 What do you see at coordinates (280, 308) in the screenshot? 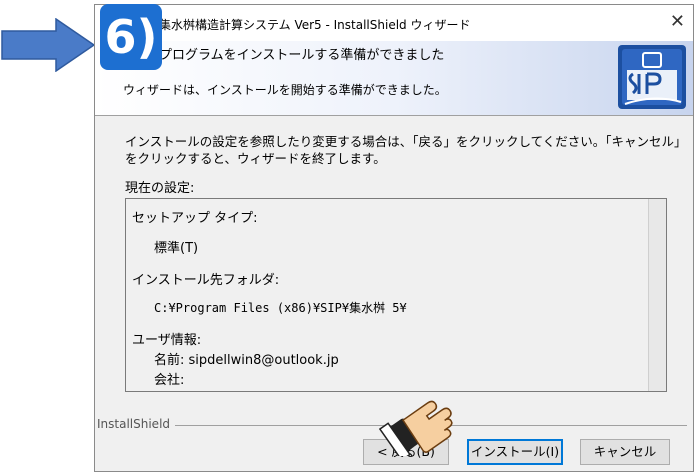
I see `install-folder-value: C:¥Program Files (x86)¥SIP¥集水桝 5¥` at bounding box center [280, 308].